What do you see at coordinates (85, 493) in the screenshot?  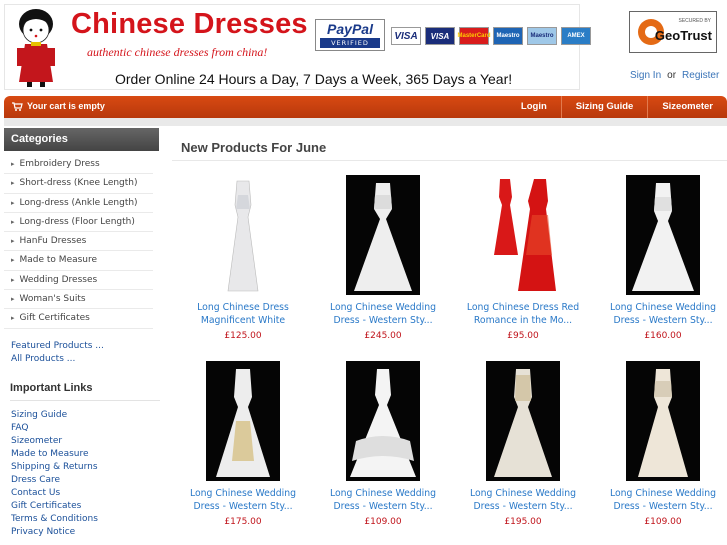 I see `important-link-contact-us: Contact Us` at bounding box center [85, 493].